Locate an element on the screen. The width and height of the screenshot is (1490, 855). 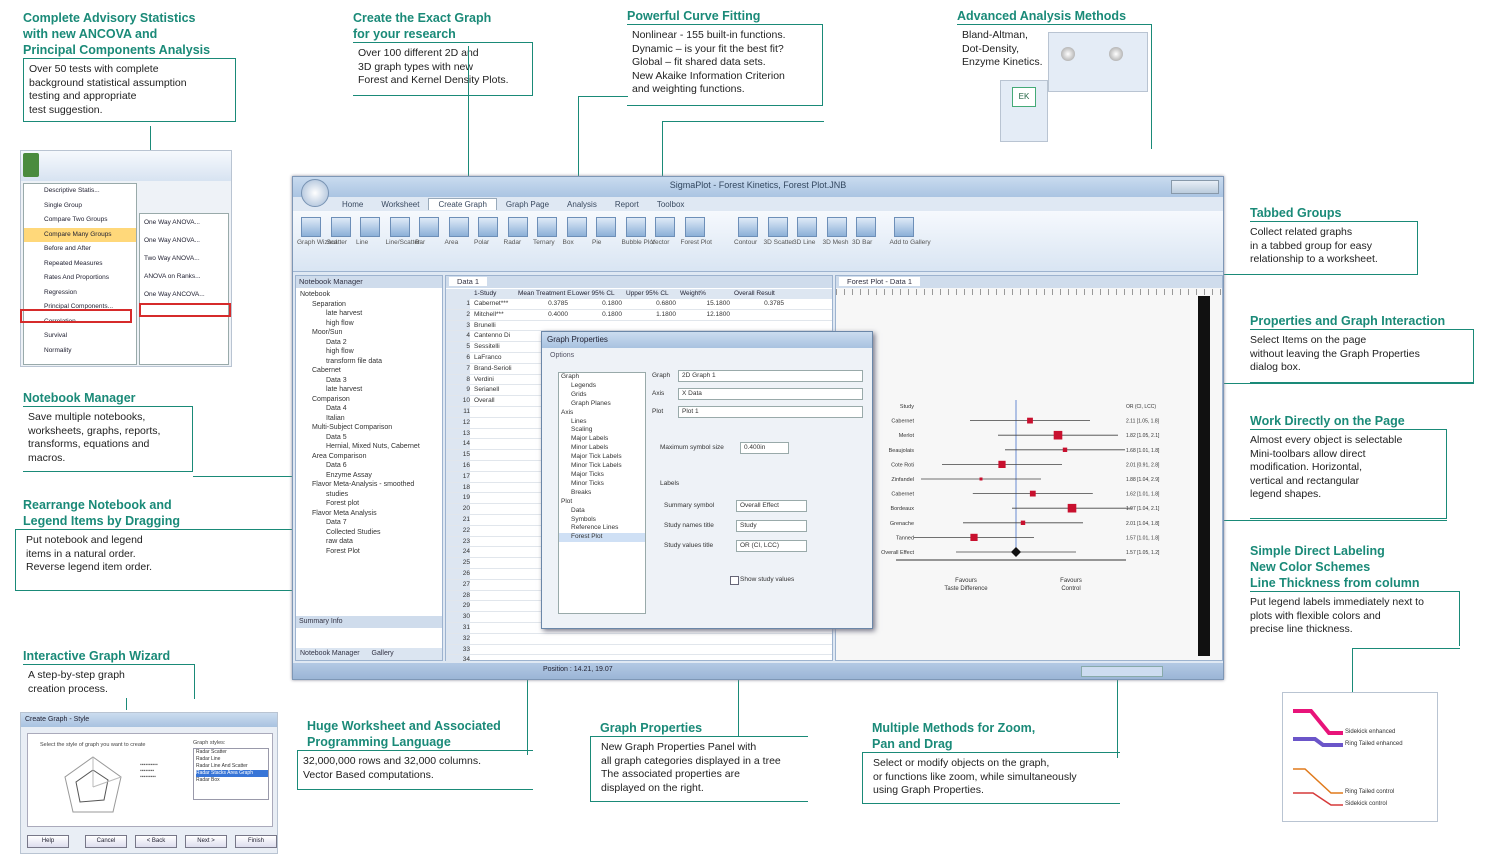
properties-tree-item: Graph is located at coordinates (602, 377).